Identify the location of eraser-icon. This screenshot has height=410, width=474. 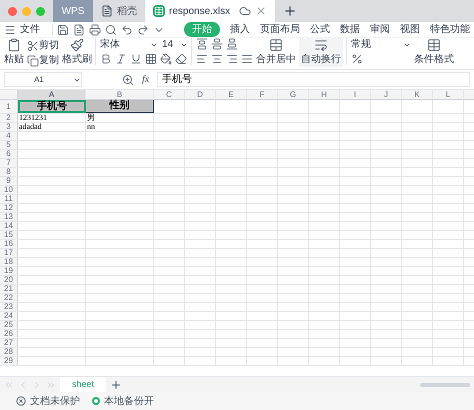
(181, 59).